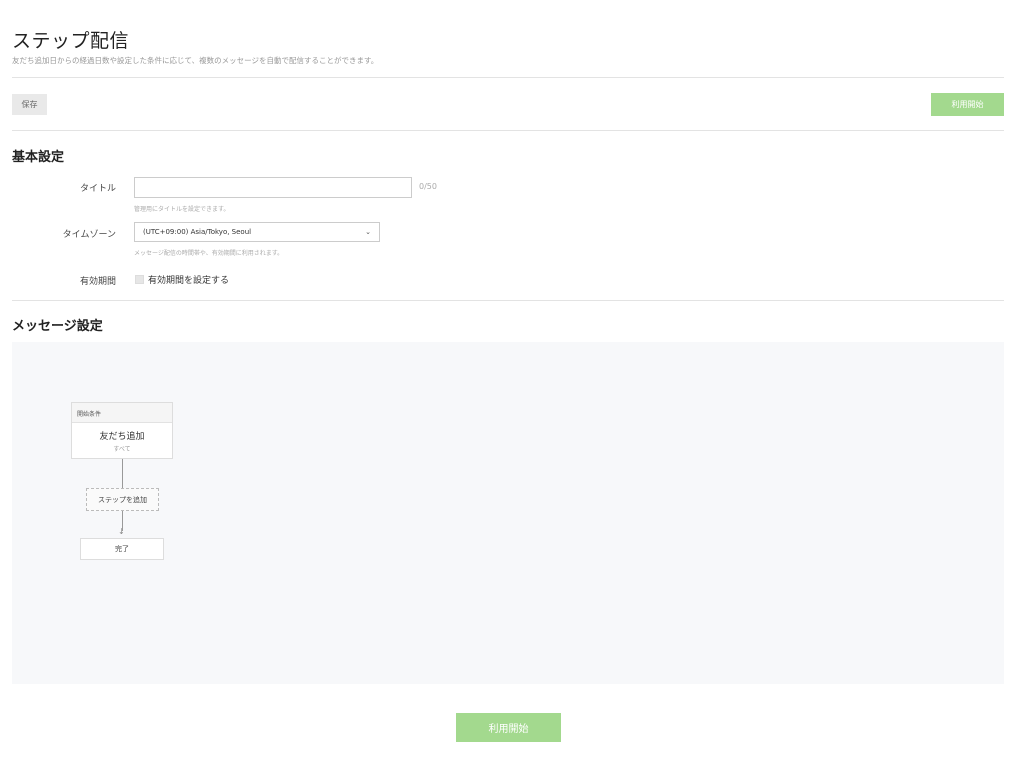 The height and width of the screenshot is (761, 1024). What do you see at coordinates (38, 157) in the screenshot?
I see `basic-settings-title: 基本設定` at bounding box center [38, 157].